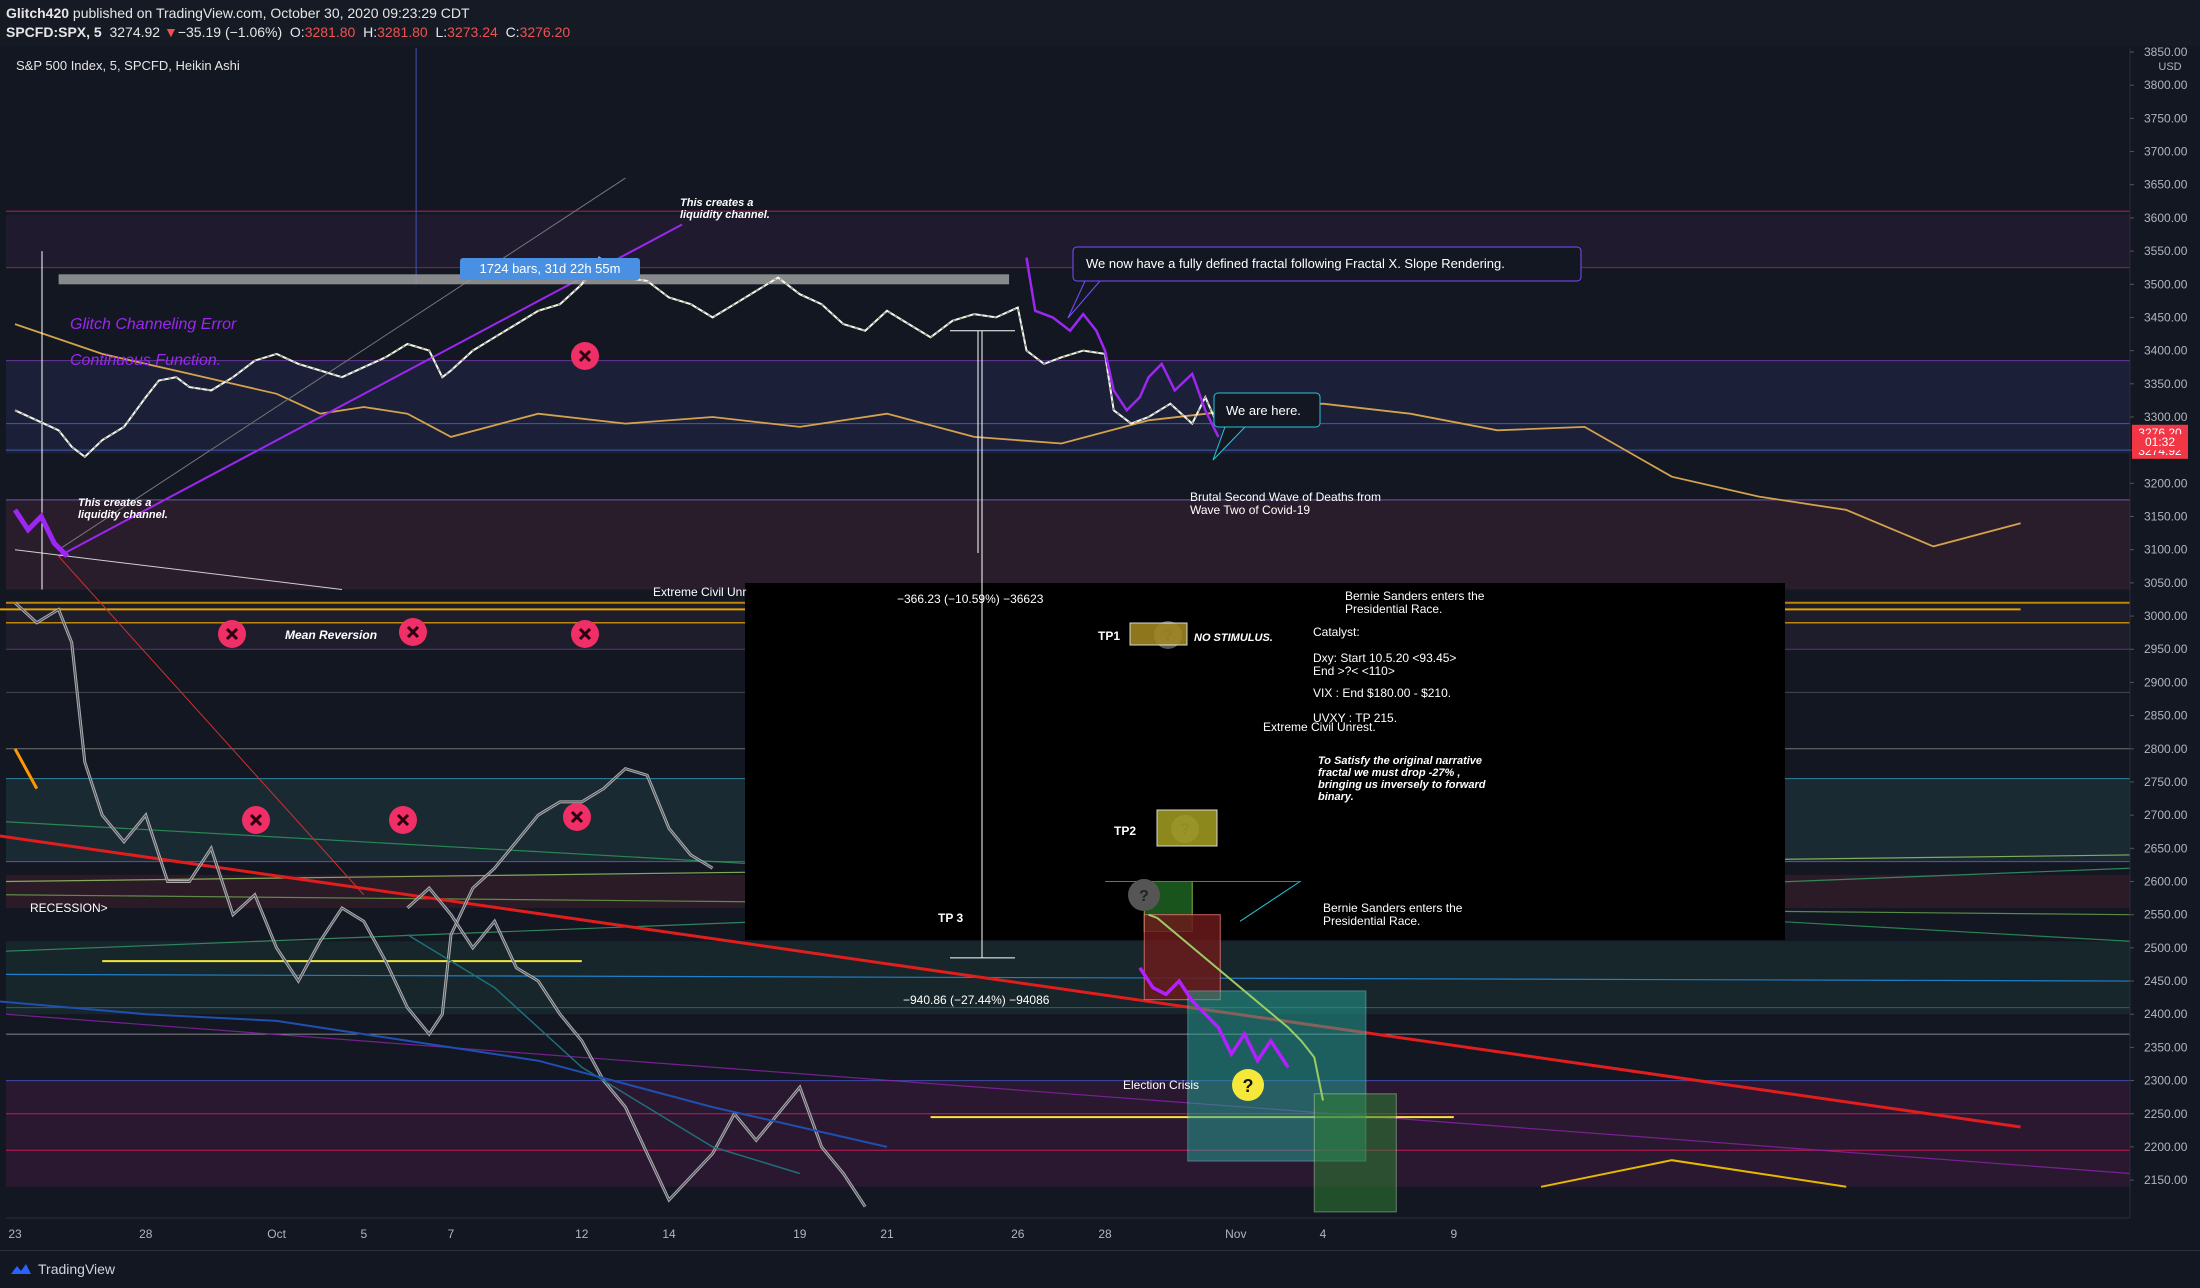 The width and height of the screenshot is (2200, 1288). I want to click on y-tick-label-1: 3800.00, so click(2166, 85).